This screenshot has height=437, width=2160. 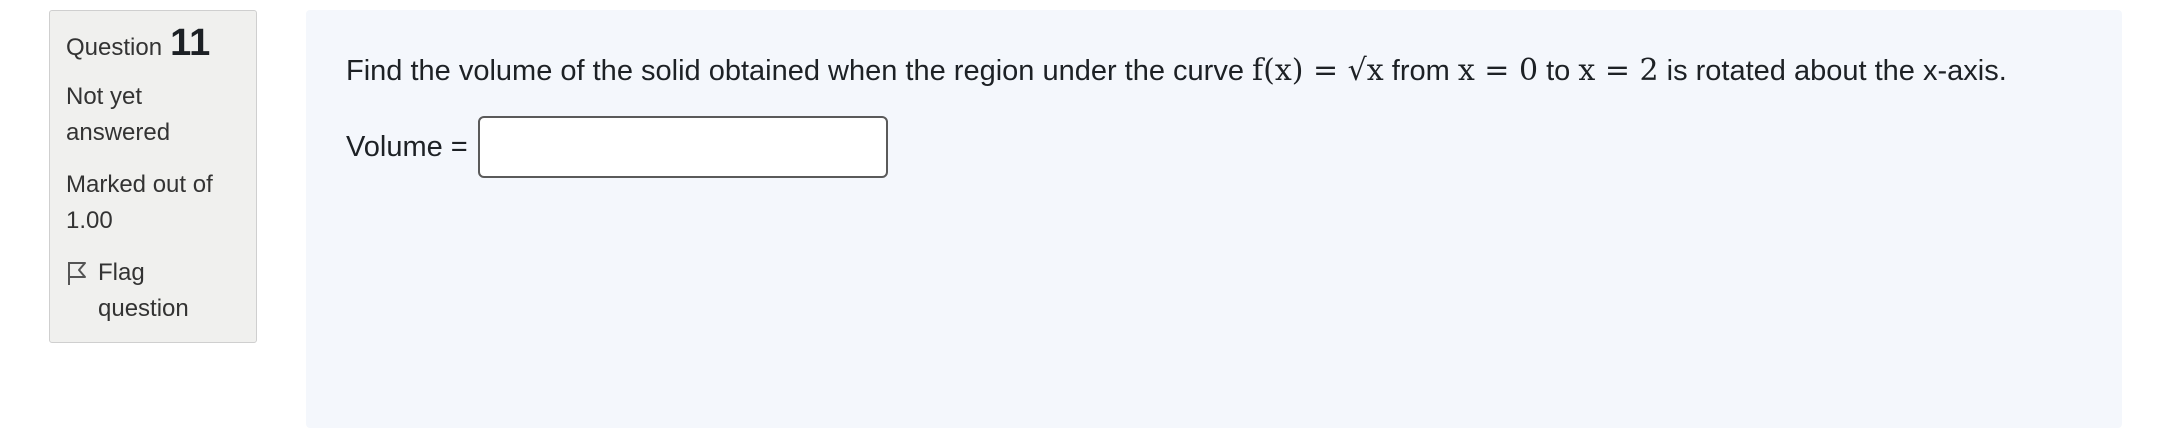 What do you see at coordinates (1420, 71) in the screenshot?
I see `question-text-part: from` at bounding box center [1420, 71].